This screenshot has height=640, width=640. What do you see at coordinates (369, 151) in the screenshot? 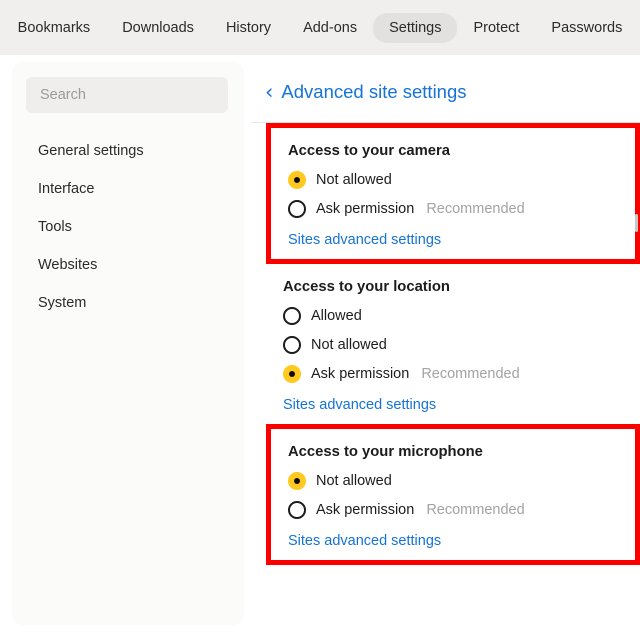
I see `section-title: Access to your camera` at bounding box center [369, 151].